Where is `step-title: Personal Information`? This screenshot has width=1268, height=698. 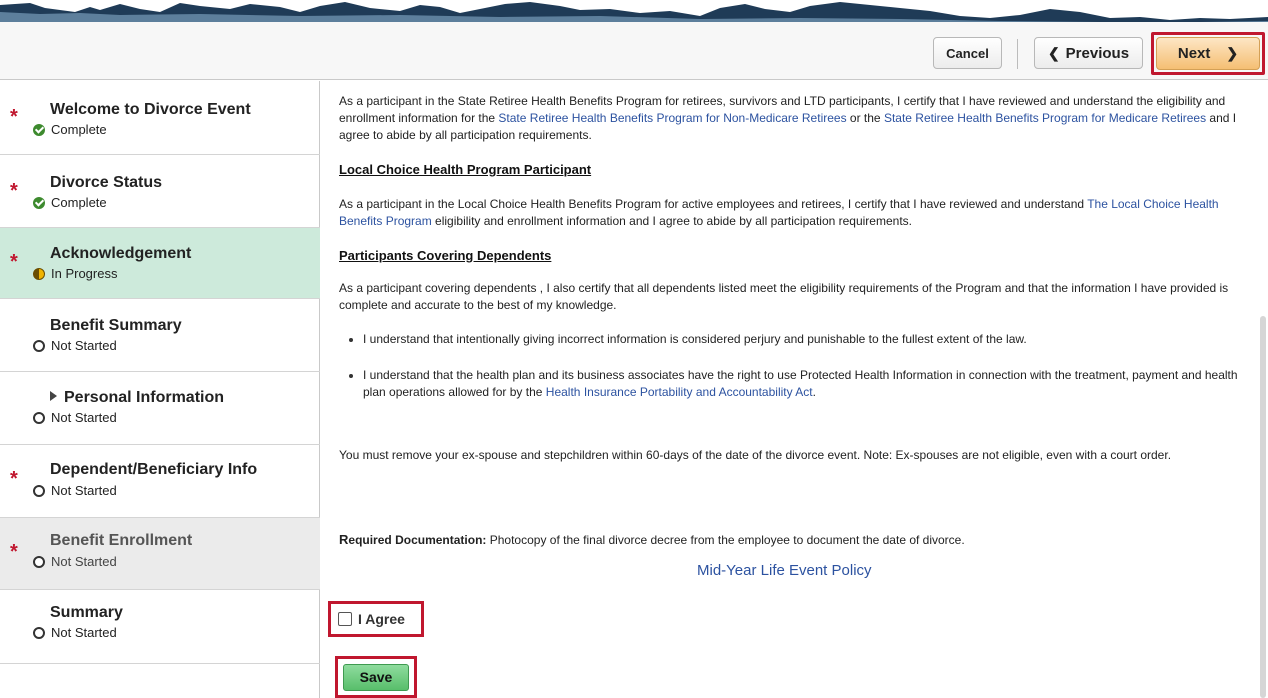 step-title: Personal Information is located at coordinates (144, 397).